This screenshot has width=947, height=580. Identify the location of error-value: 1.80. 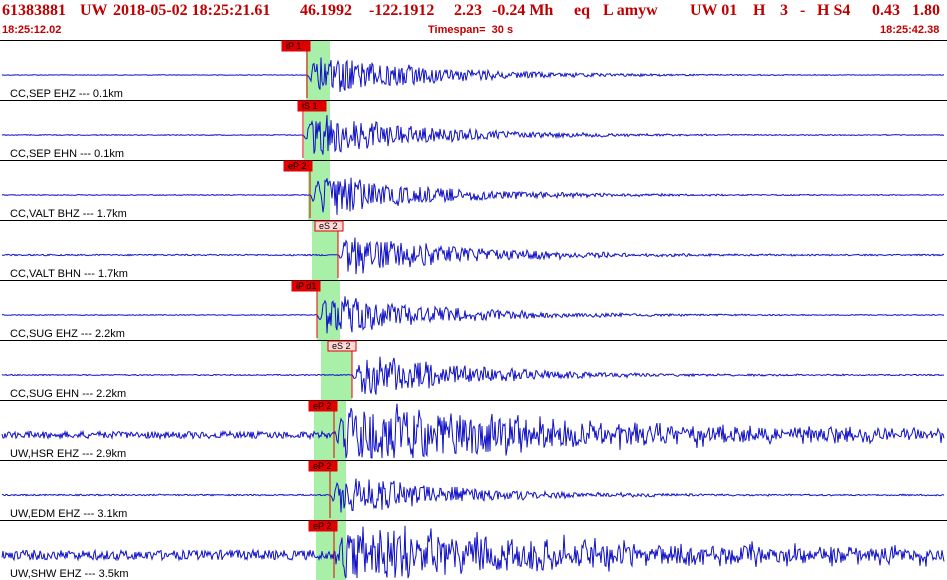
(926, 10).